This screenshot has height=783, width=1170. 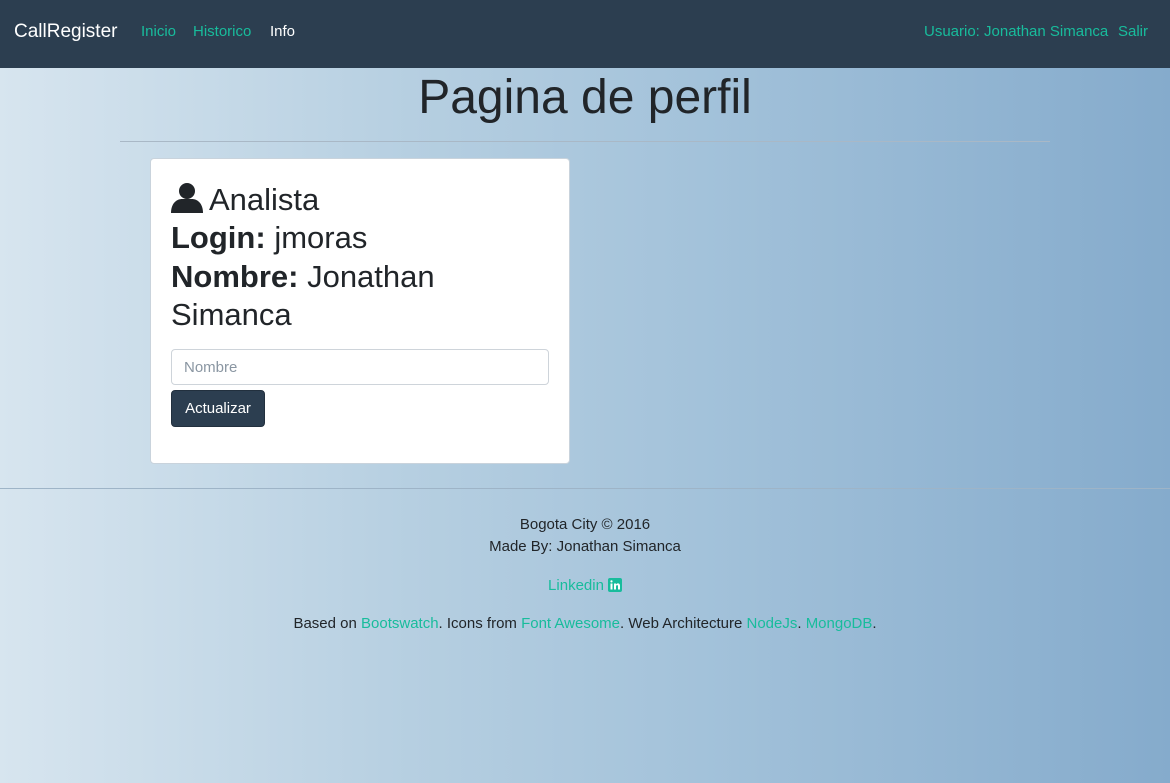 What do you see at coordinates (222, 31) in the screenshot?
I see `nav-link-historico: Historico` at bounding box center [222, 31].